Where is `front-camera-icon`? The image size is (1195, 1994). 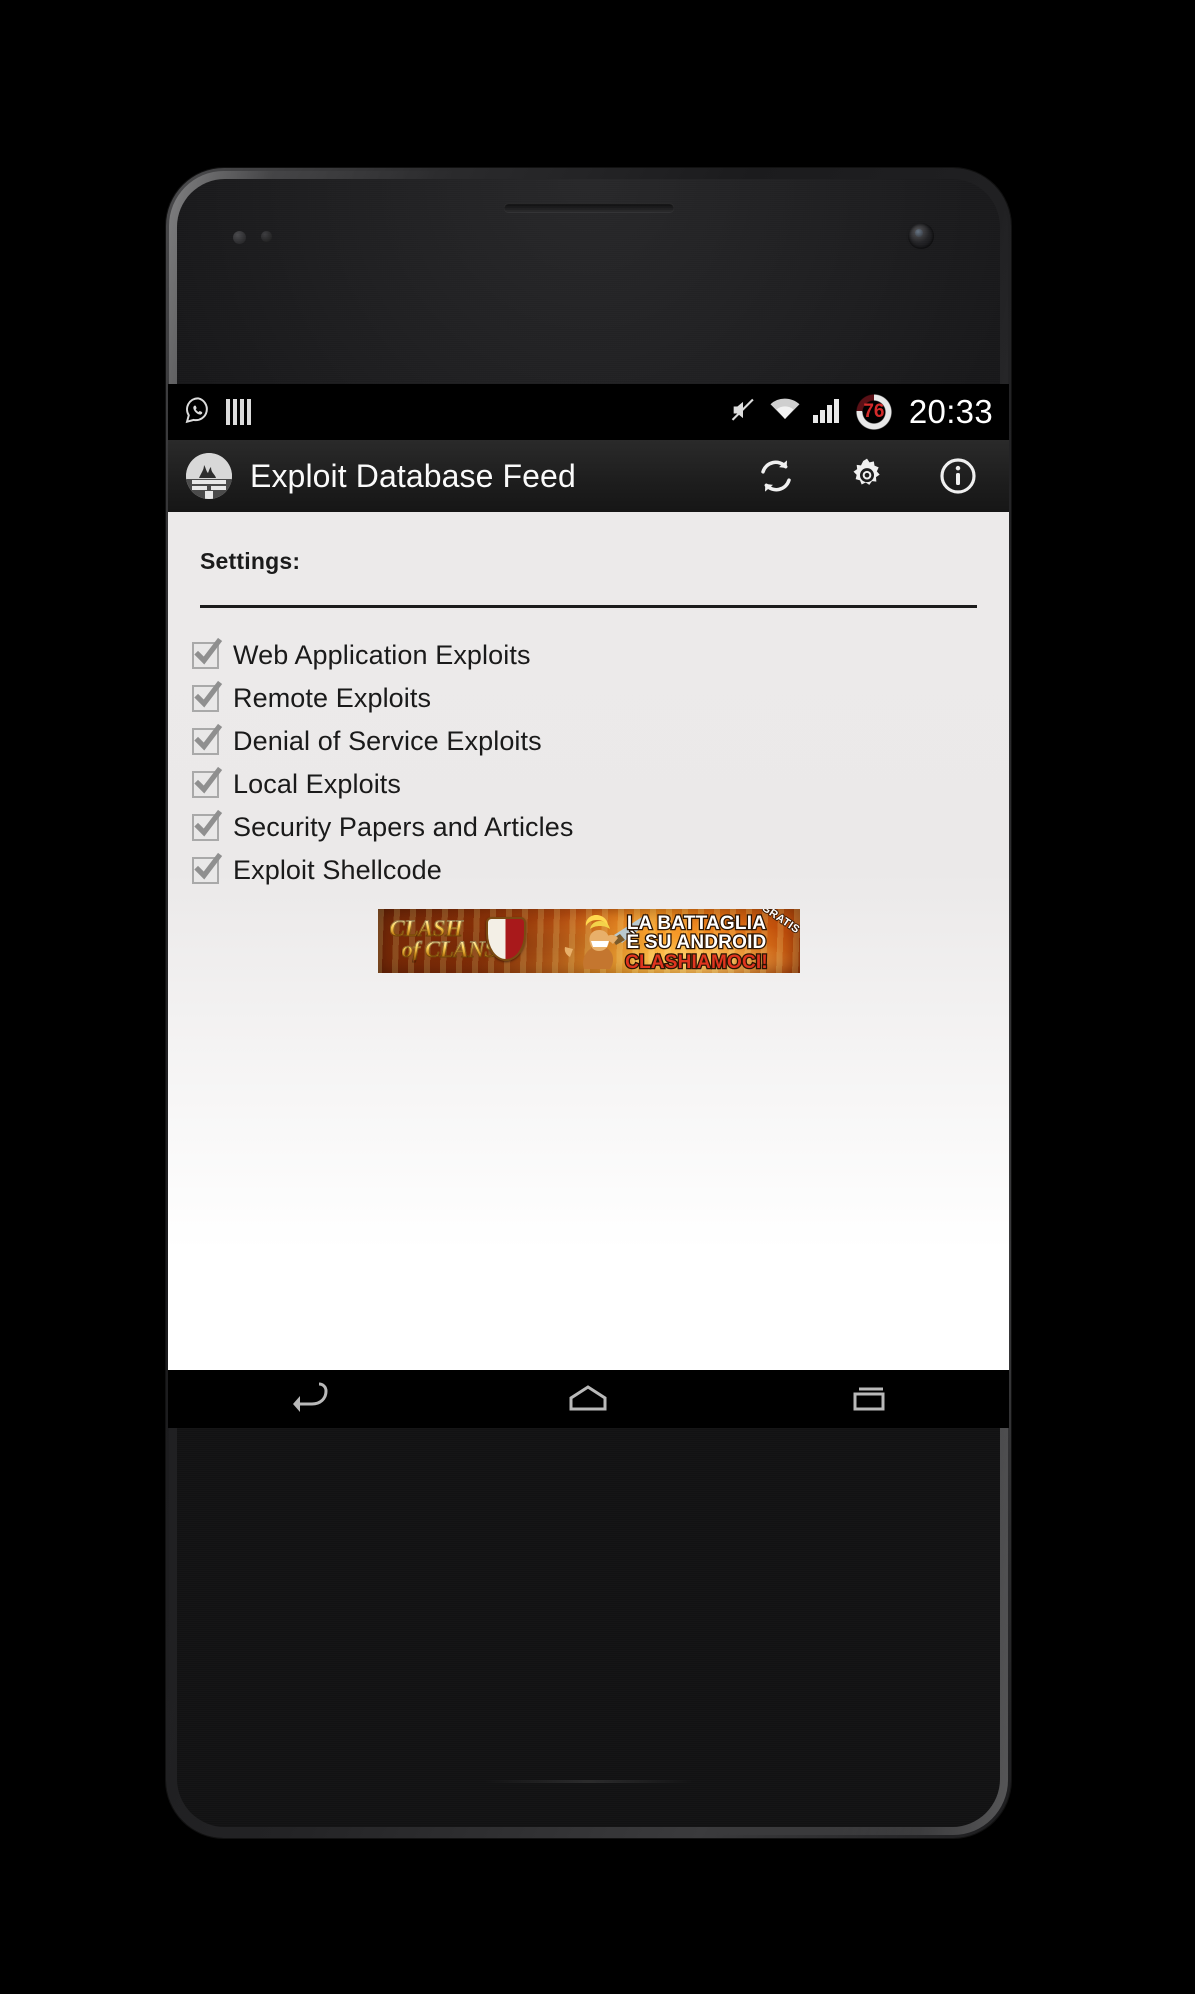
front-camera-icon is located at coordinates (921, 236).